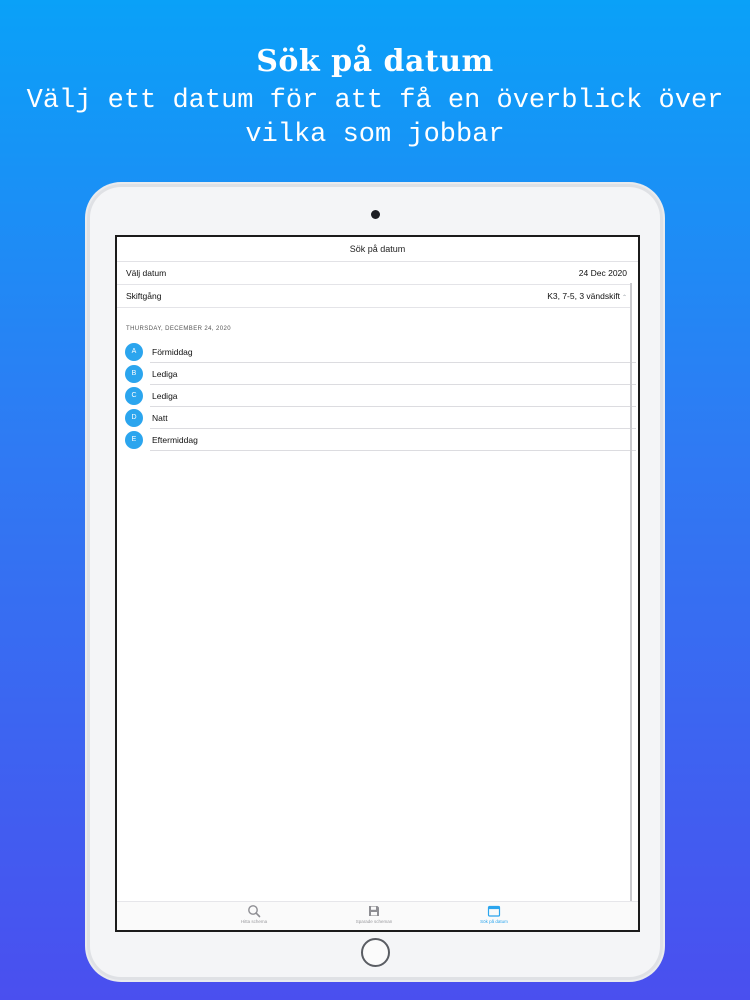 This screenshot has width=750, height=1000. Describe the element at coordinates (374, 921) in the screenshot. I see `tab-label: Sparade scheman` at that location.